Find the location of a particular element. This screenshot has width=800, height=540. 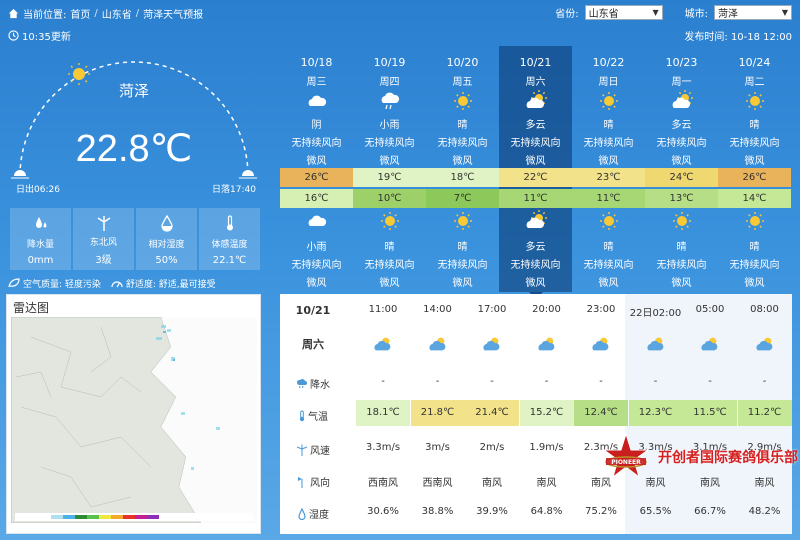

night-wind-level: 微风 is located at coordinates (754, 283).